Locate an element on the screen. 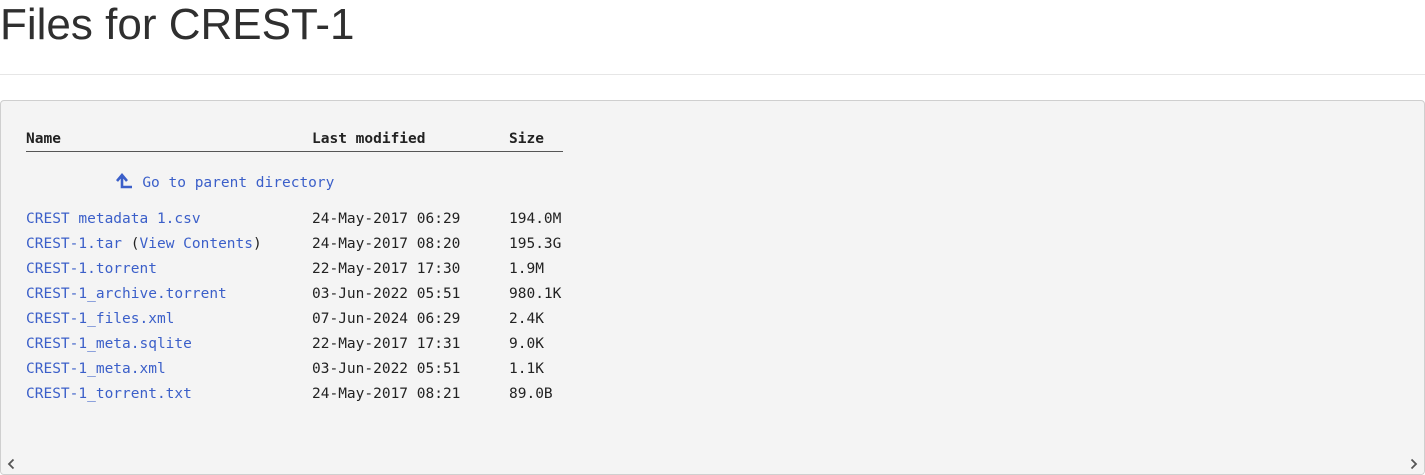 This screenshot has height=475, width=1425. parent-directory-link: Go to parent directory is located at coordinates (224, 181).